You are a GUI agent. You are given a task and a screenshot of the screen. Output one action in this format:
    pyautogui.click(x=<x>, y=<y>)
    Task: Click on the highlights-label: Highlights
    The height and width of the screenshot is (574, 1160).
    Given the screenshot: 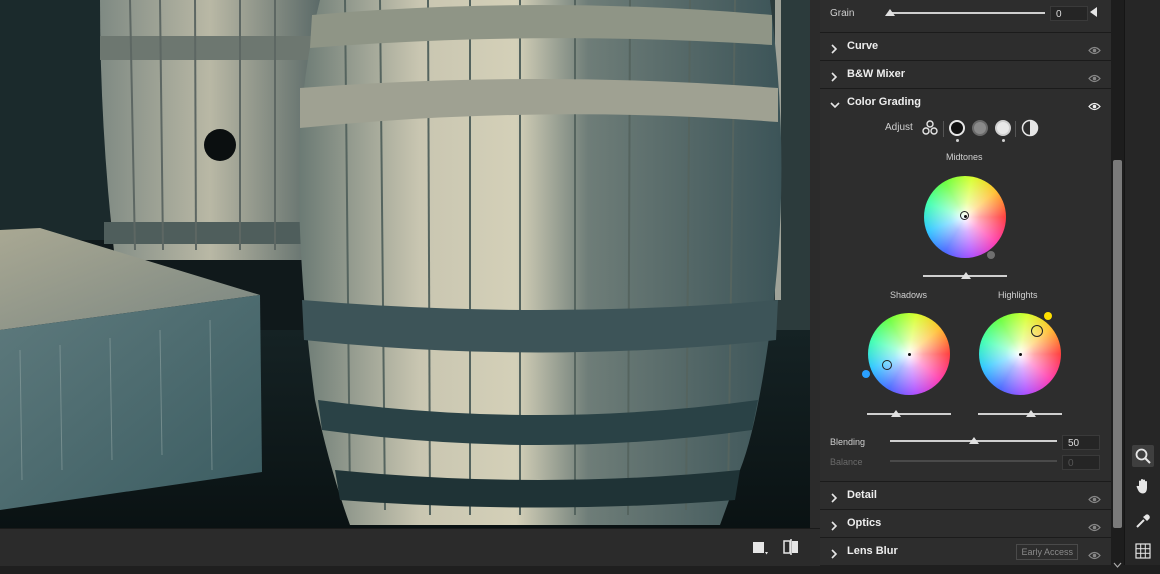 What is the action you would take?
    pyautogui.click(x=1018, y=295)
    